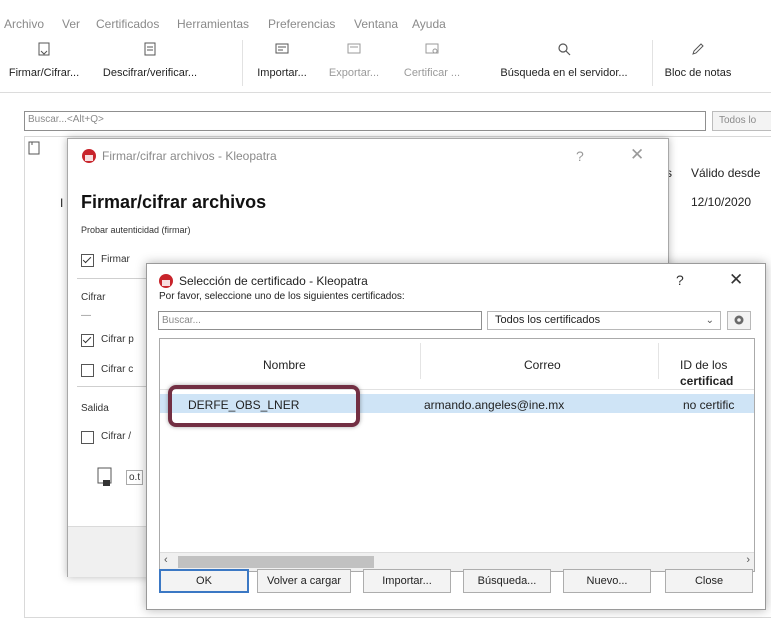  I want to click on output-checkbox-label: Cifrar /, so click(116, 436).